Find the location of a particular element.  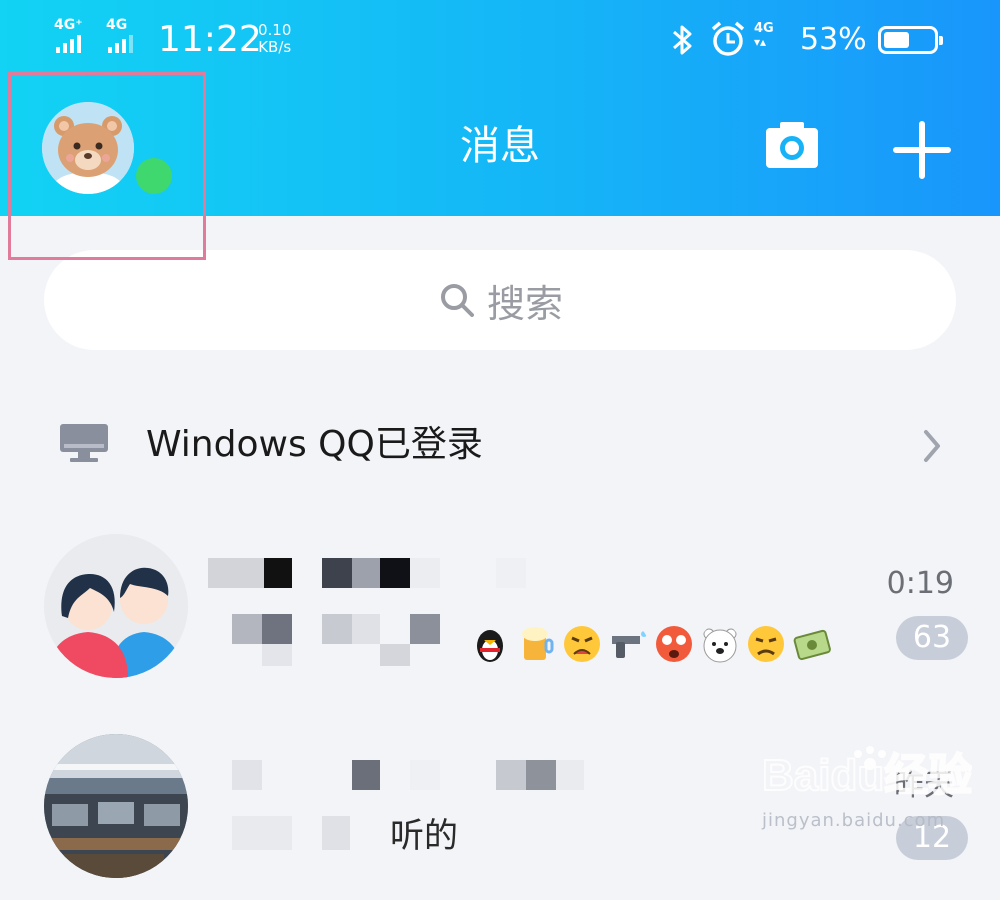

beer-emoji-icon is located at coordinates (538, 643).